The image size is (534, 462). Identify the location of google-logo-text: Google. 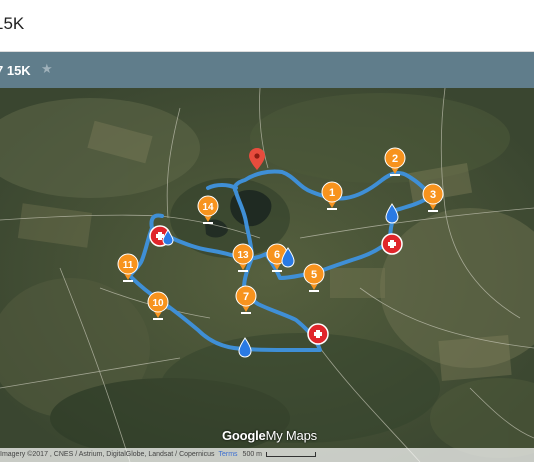
(244, 435).